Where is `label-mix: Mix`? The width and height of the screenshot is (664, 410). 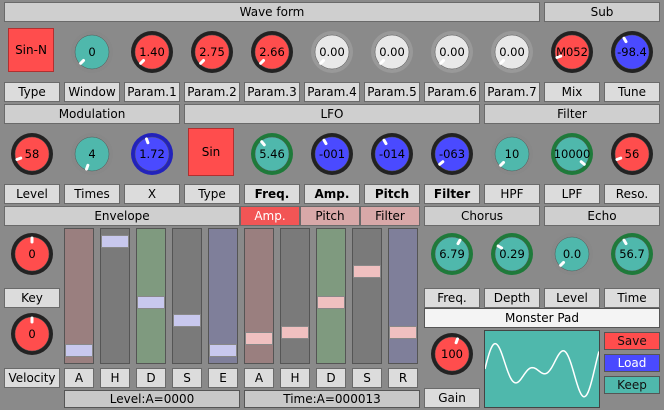 label-mix: Mix is located at coordinates (572, 92).